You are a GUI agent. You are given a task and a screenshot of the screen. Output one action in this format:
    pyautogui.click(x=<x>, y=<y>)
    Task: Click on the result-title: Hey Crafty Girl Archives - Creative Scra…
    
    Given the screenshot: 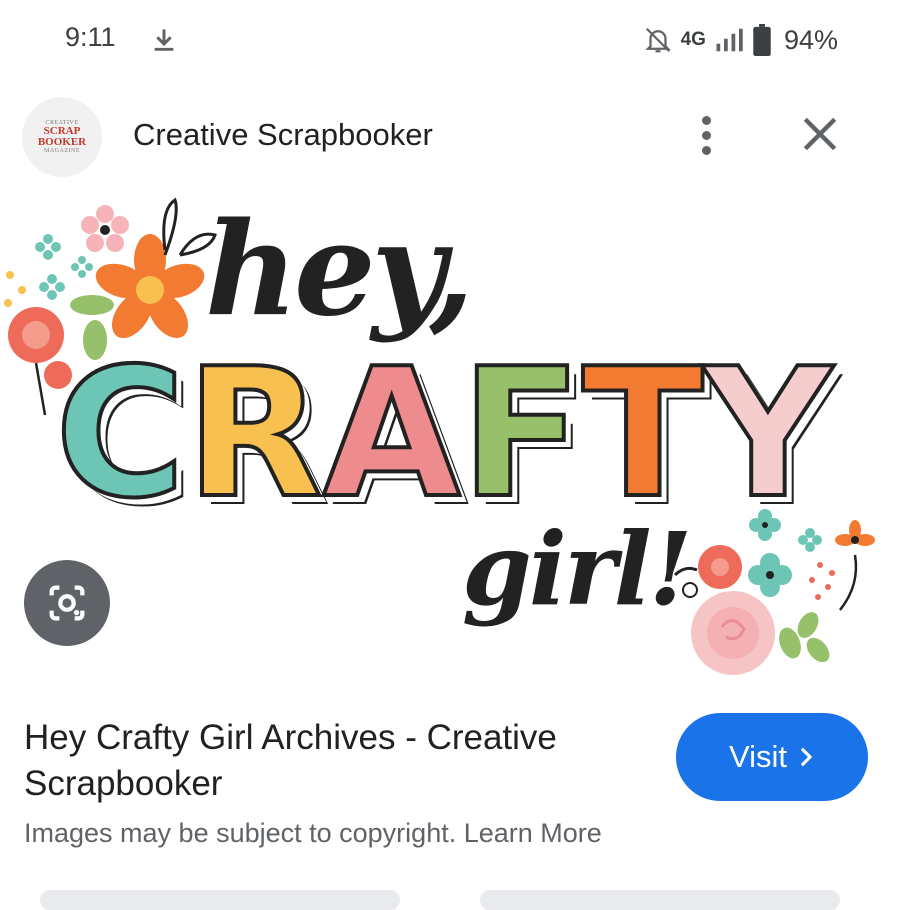 What is the action you would take?
    pyautogui.click(x=324, y=761)
    